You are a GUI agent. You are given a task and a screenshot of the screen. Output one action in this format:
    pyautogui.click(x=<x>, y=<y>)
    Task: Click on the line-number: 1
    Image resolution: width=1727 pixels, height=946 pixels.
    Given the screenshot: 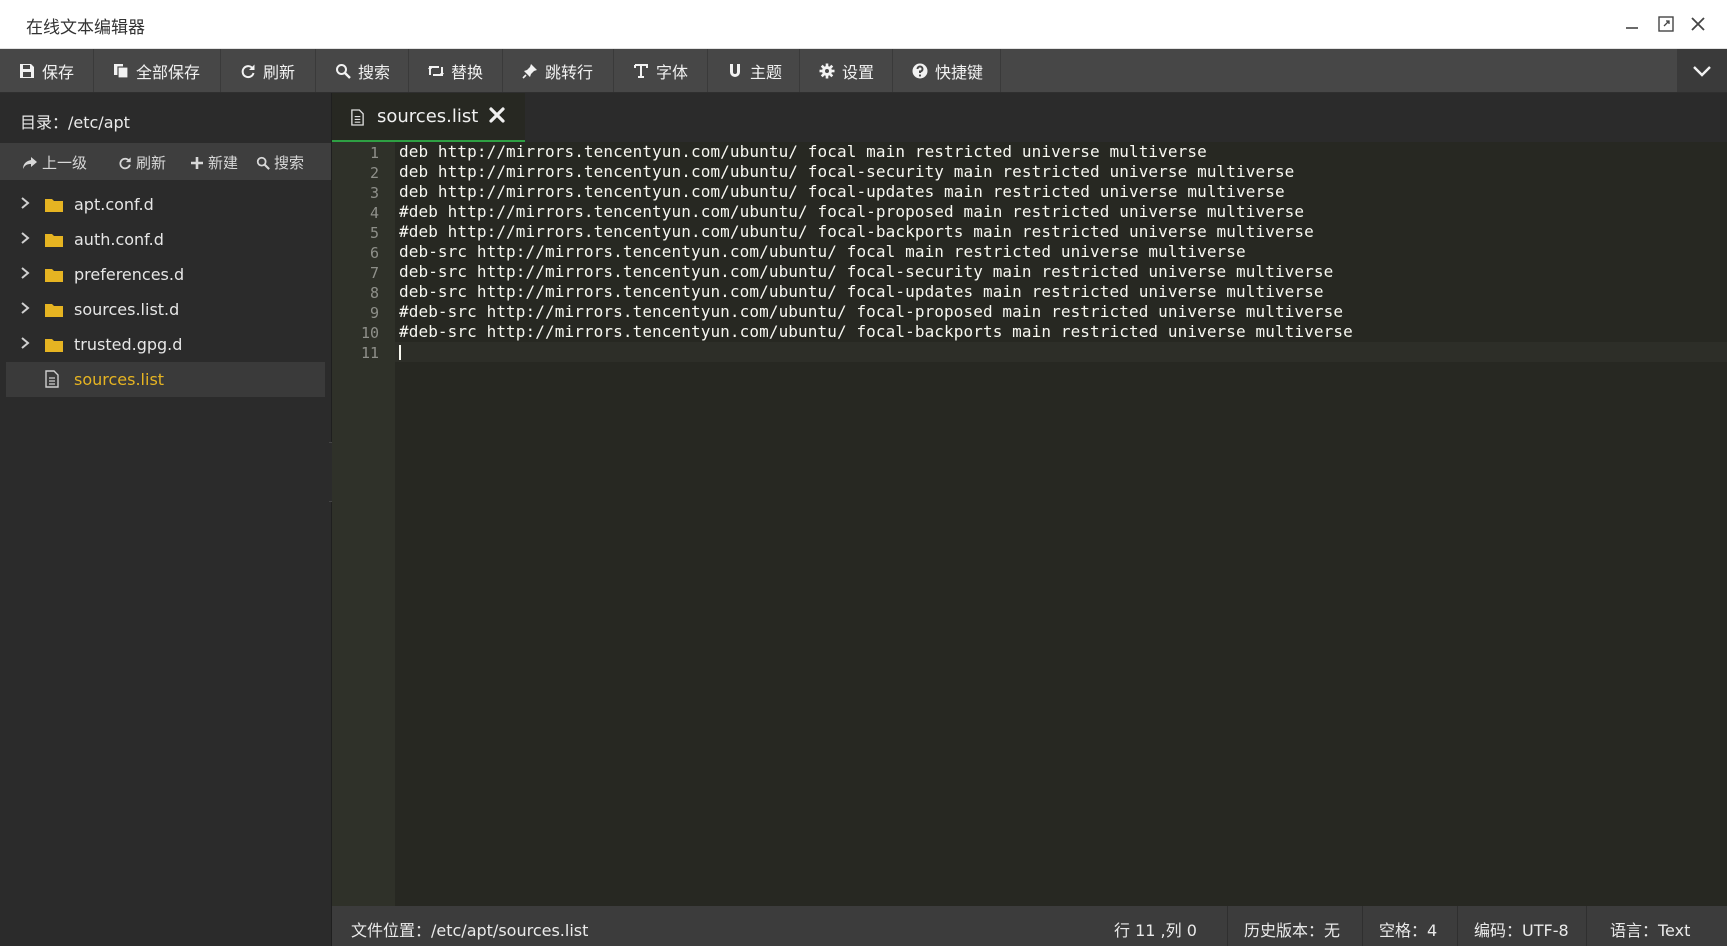 What is the action you would take?
    pyautogui.click(x=374, y=153)
    